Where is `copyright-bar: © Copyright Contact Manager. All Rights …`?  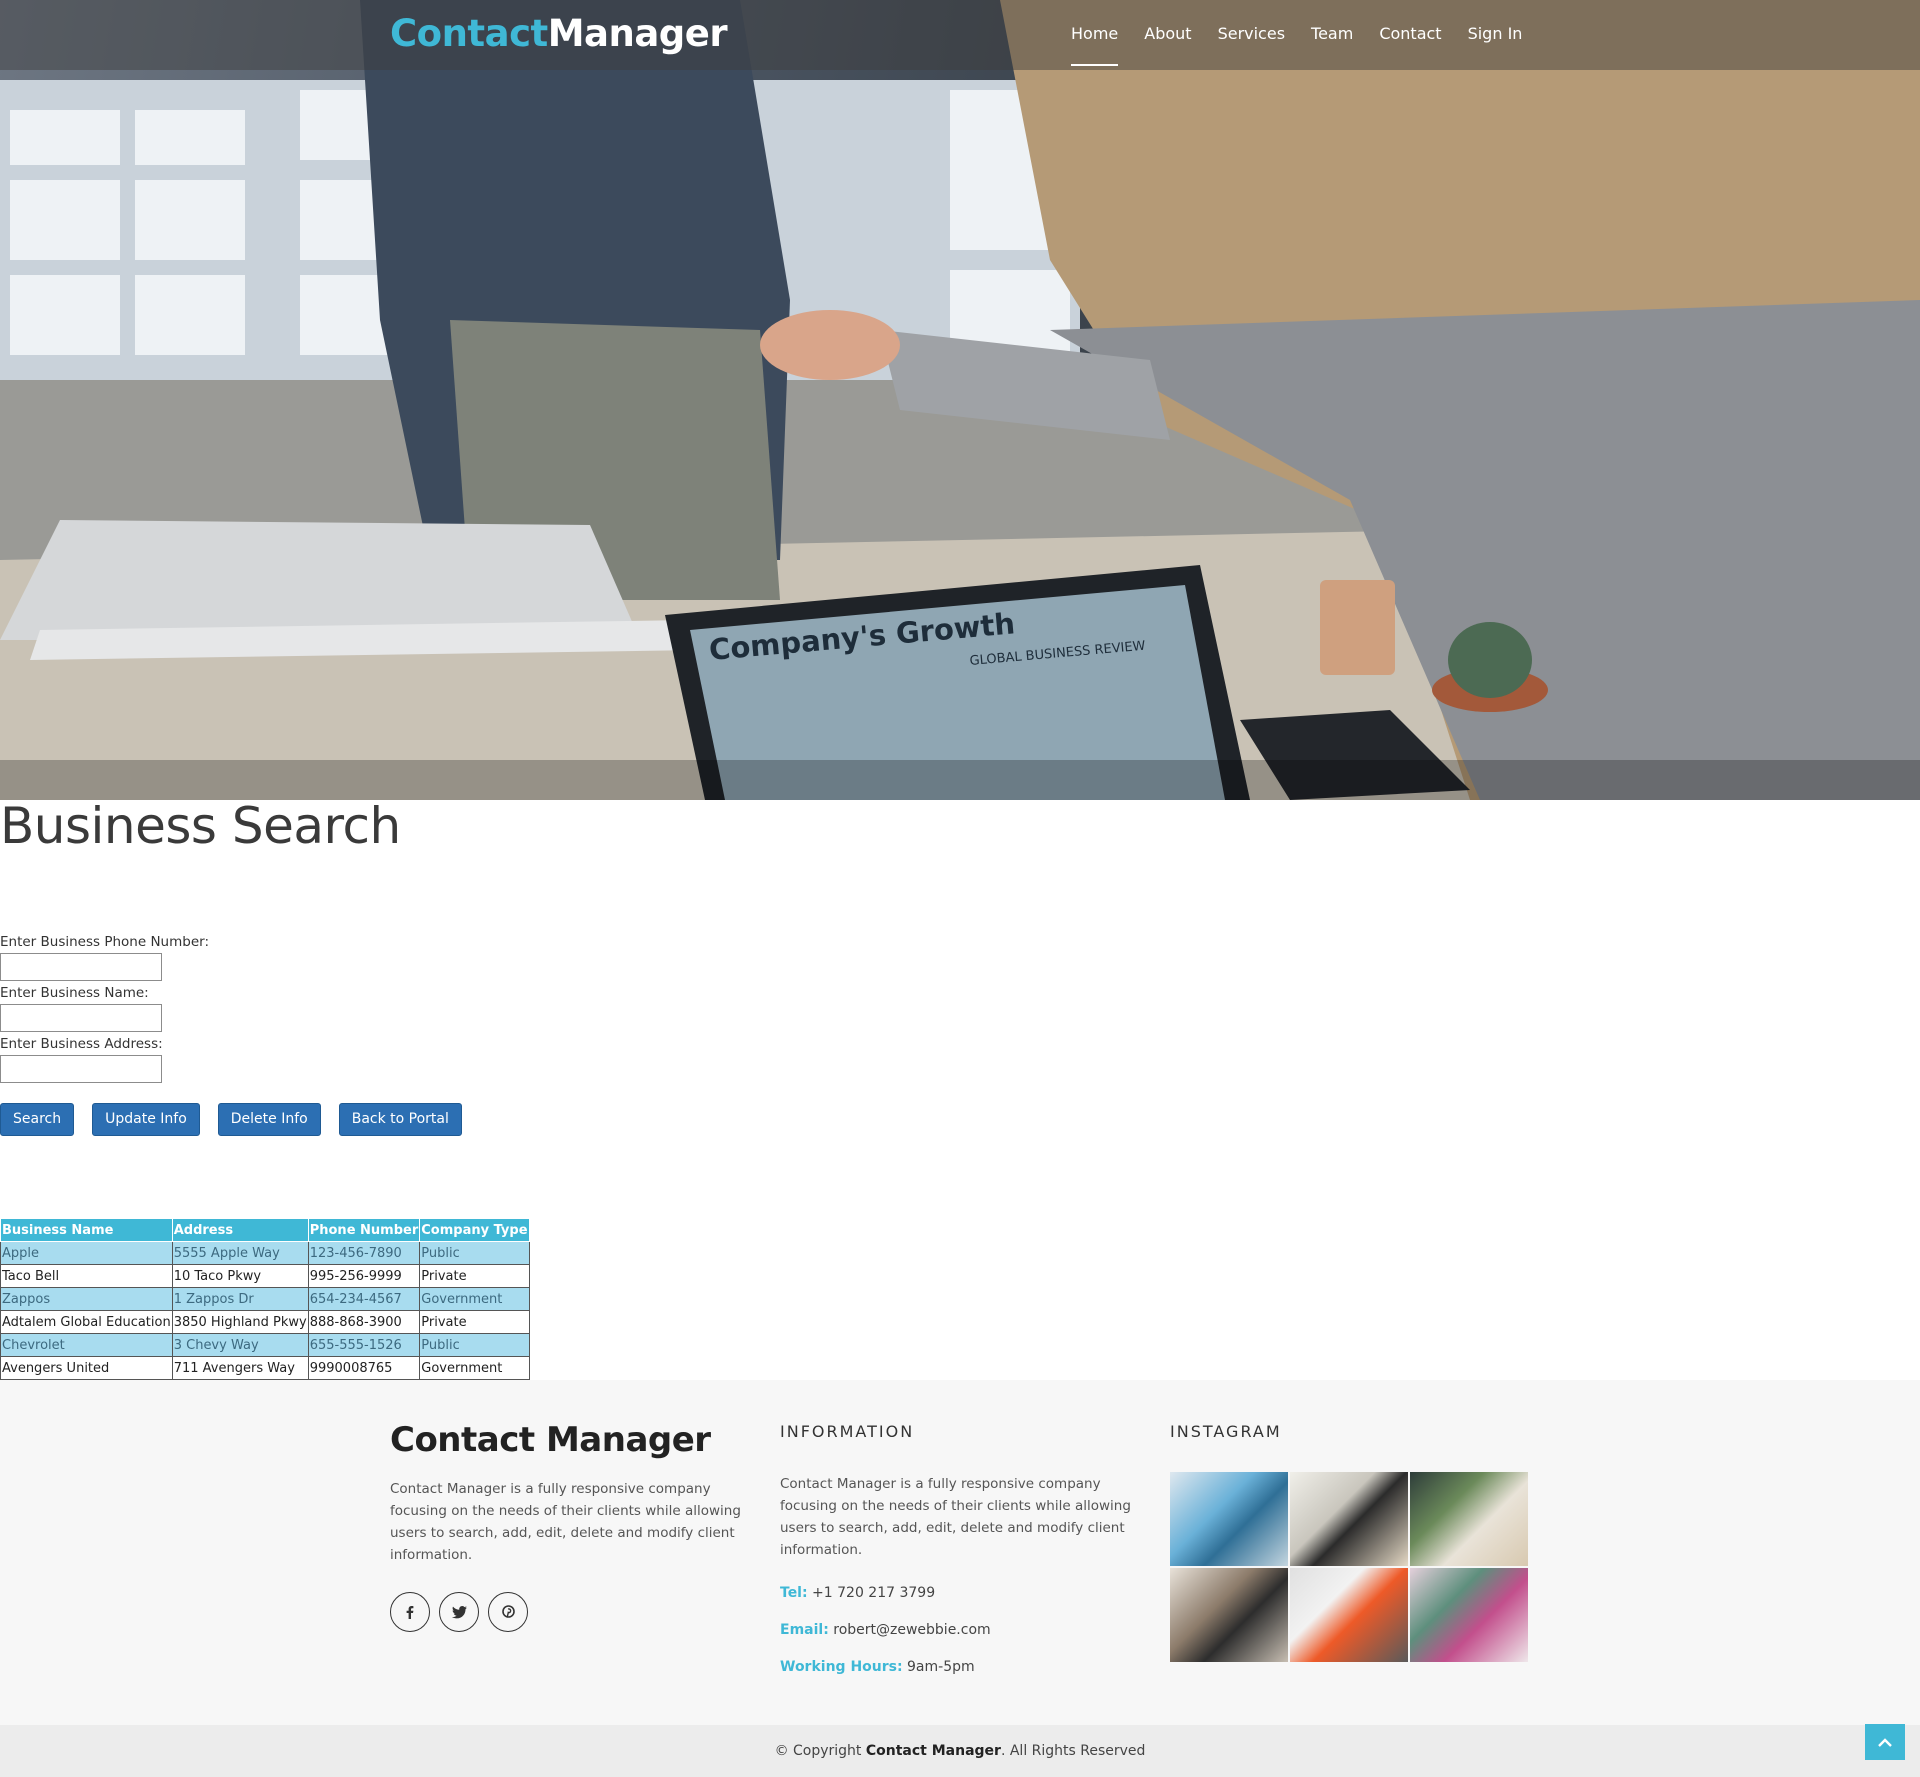 copyright-bar: © Copyright Contact Manager. All Rights … is located at coordinates (960, 1751).